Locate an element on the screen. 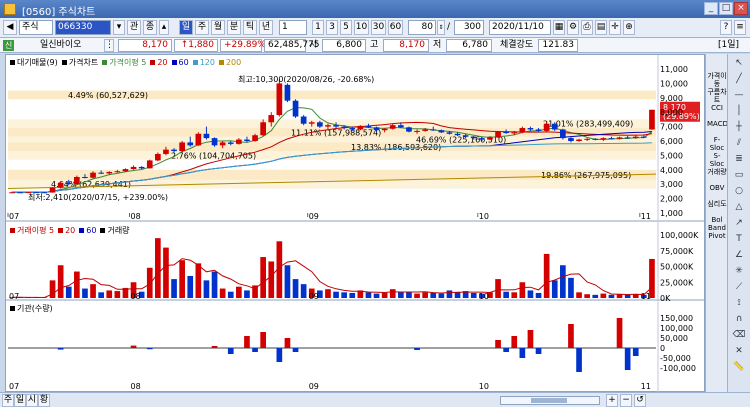 The image size is (750, 407). x-axis-label: 10 is located at coordinates (484, 386).